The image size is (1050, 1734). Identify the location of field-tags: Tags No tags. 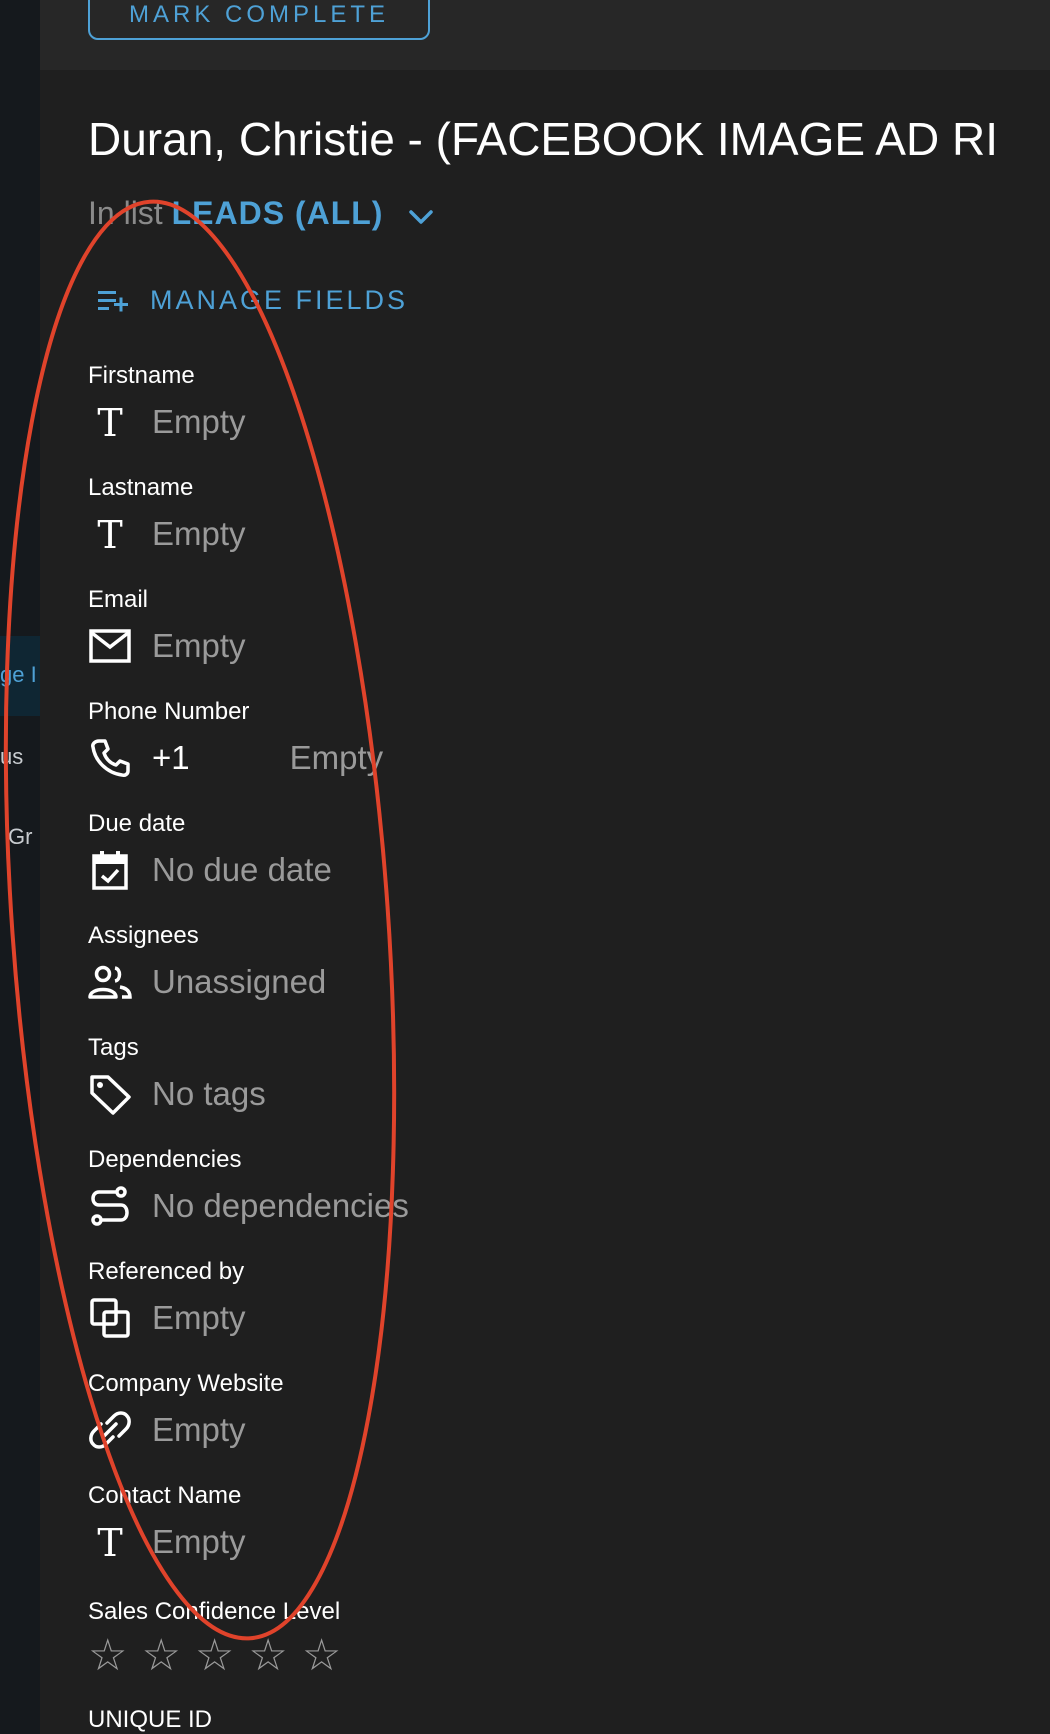
(177, 1075).